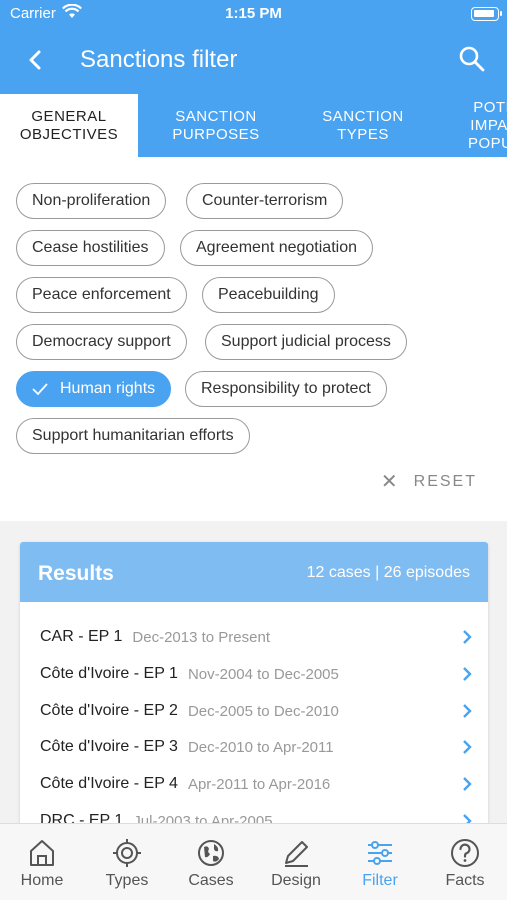 This screenshot has width=507, height=900. Describe the element at coordinates (388, 572) in the screenshot. I see `results-count: 12 cases | 26 episodes` at that location.